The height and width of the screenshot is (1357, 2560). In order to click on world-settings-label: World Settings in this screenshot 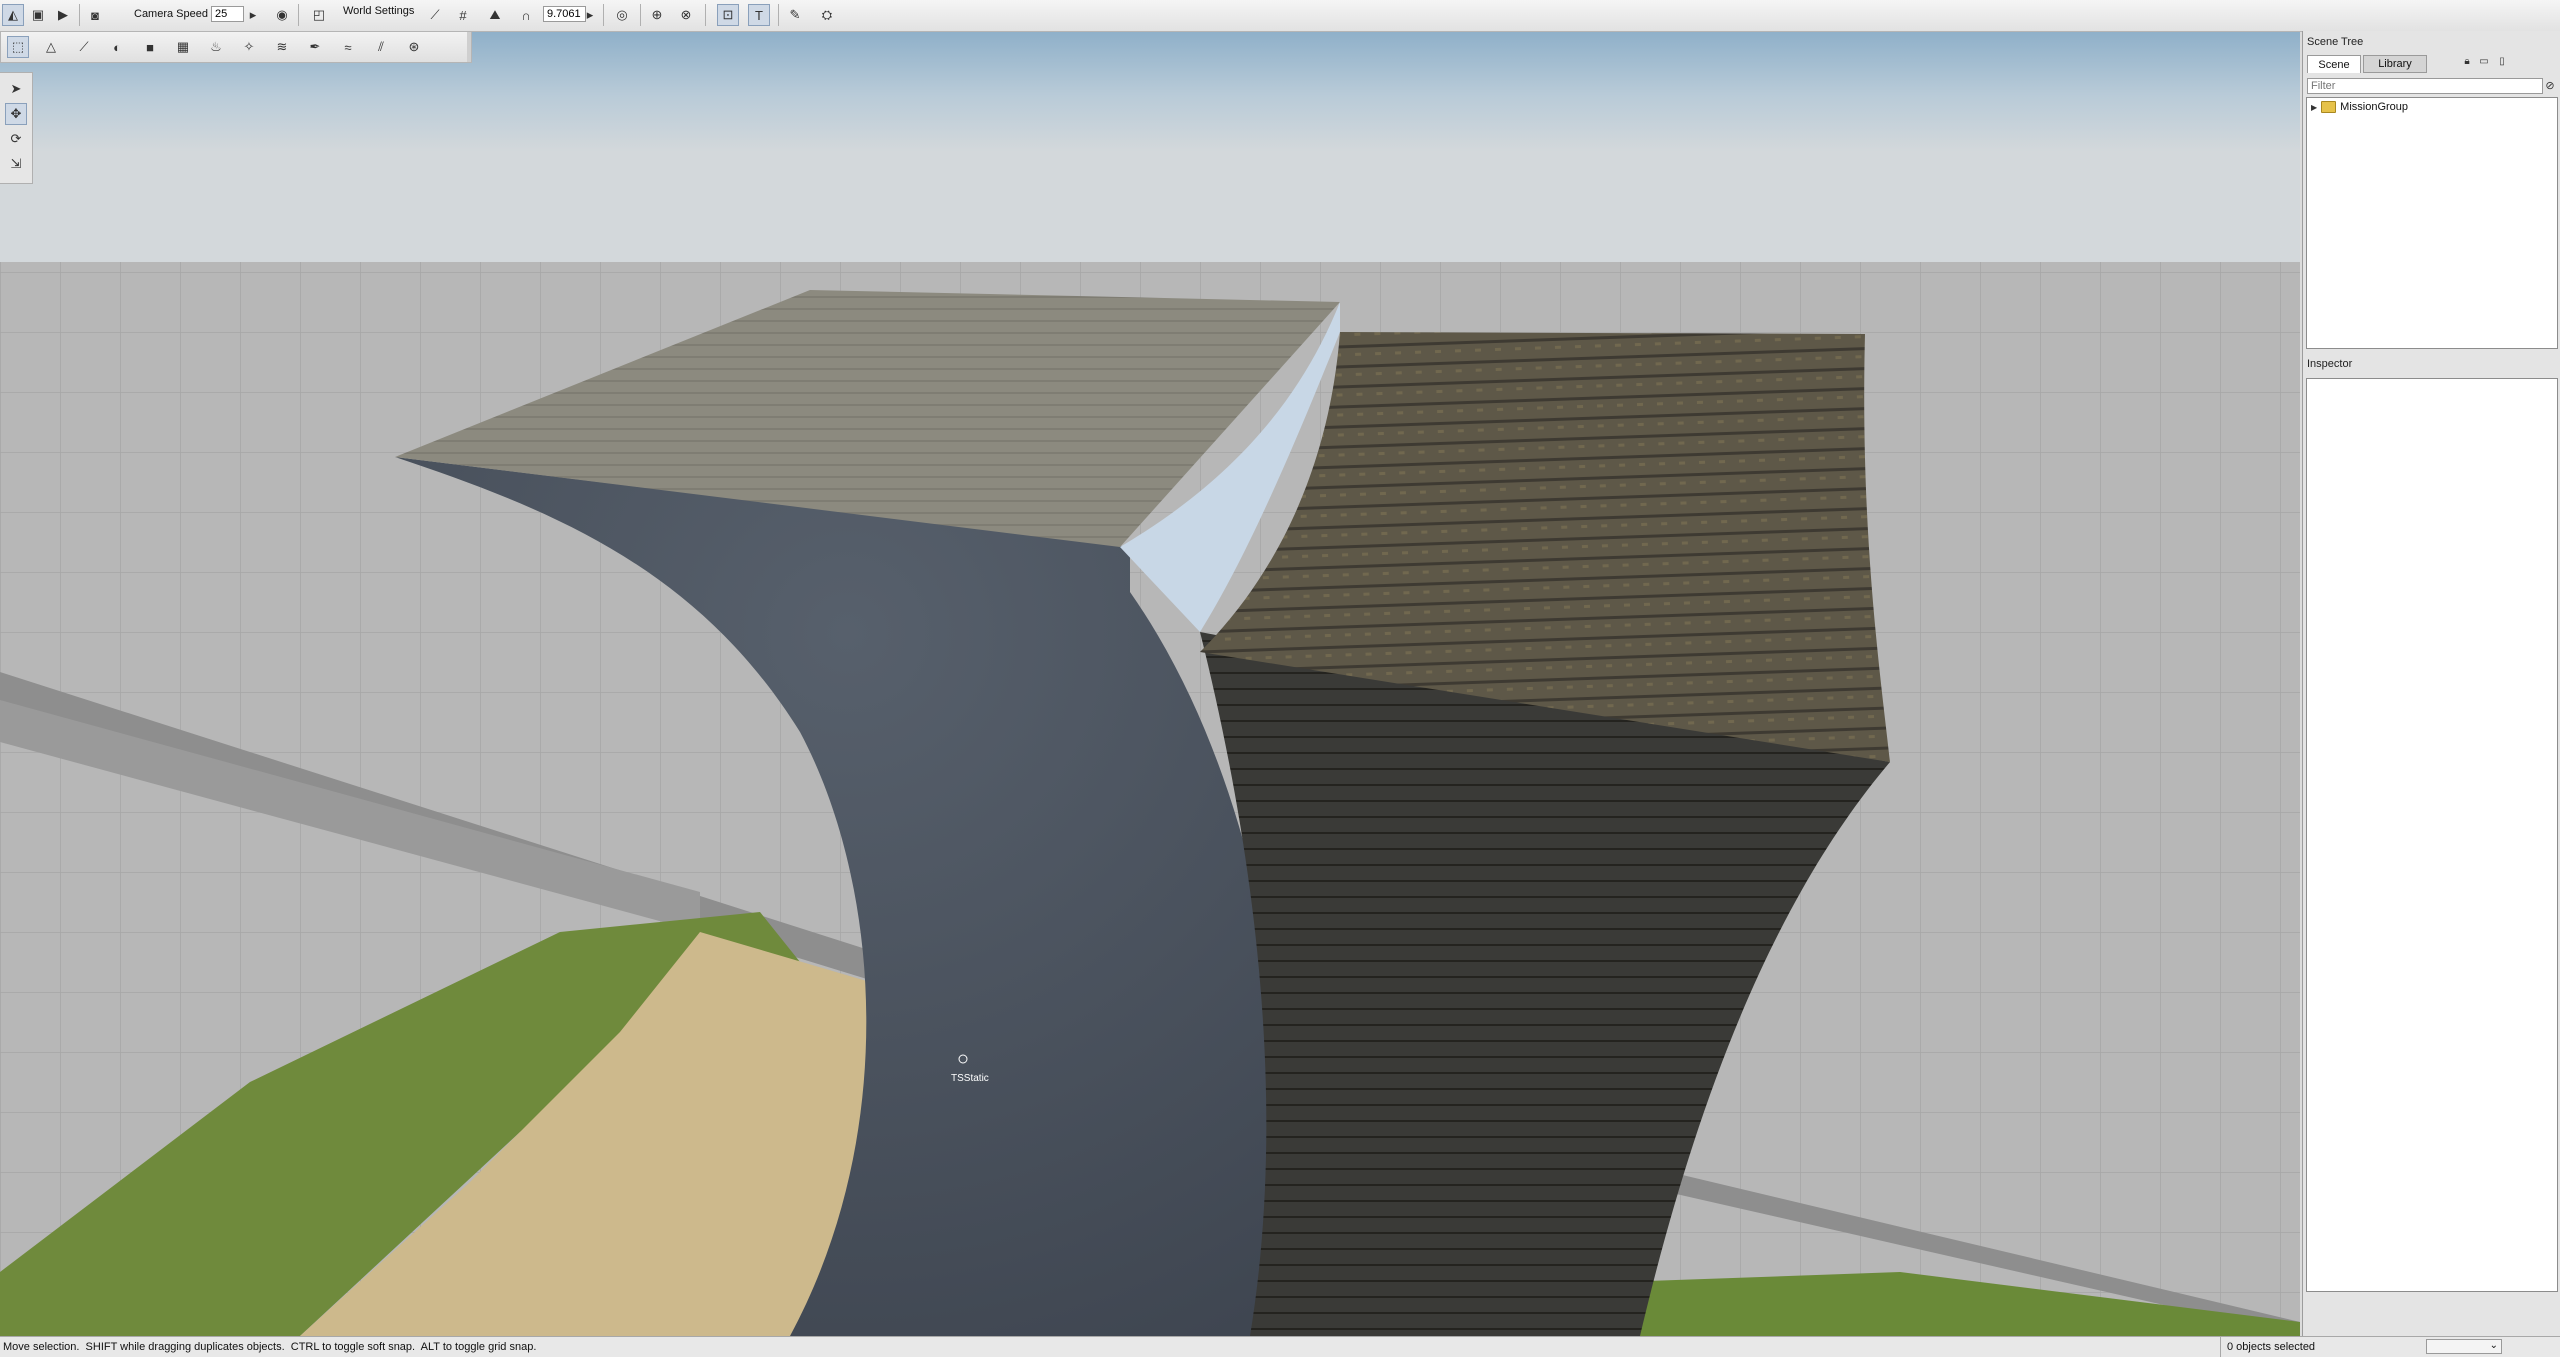, I will do `click(378, 11)`.